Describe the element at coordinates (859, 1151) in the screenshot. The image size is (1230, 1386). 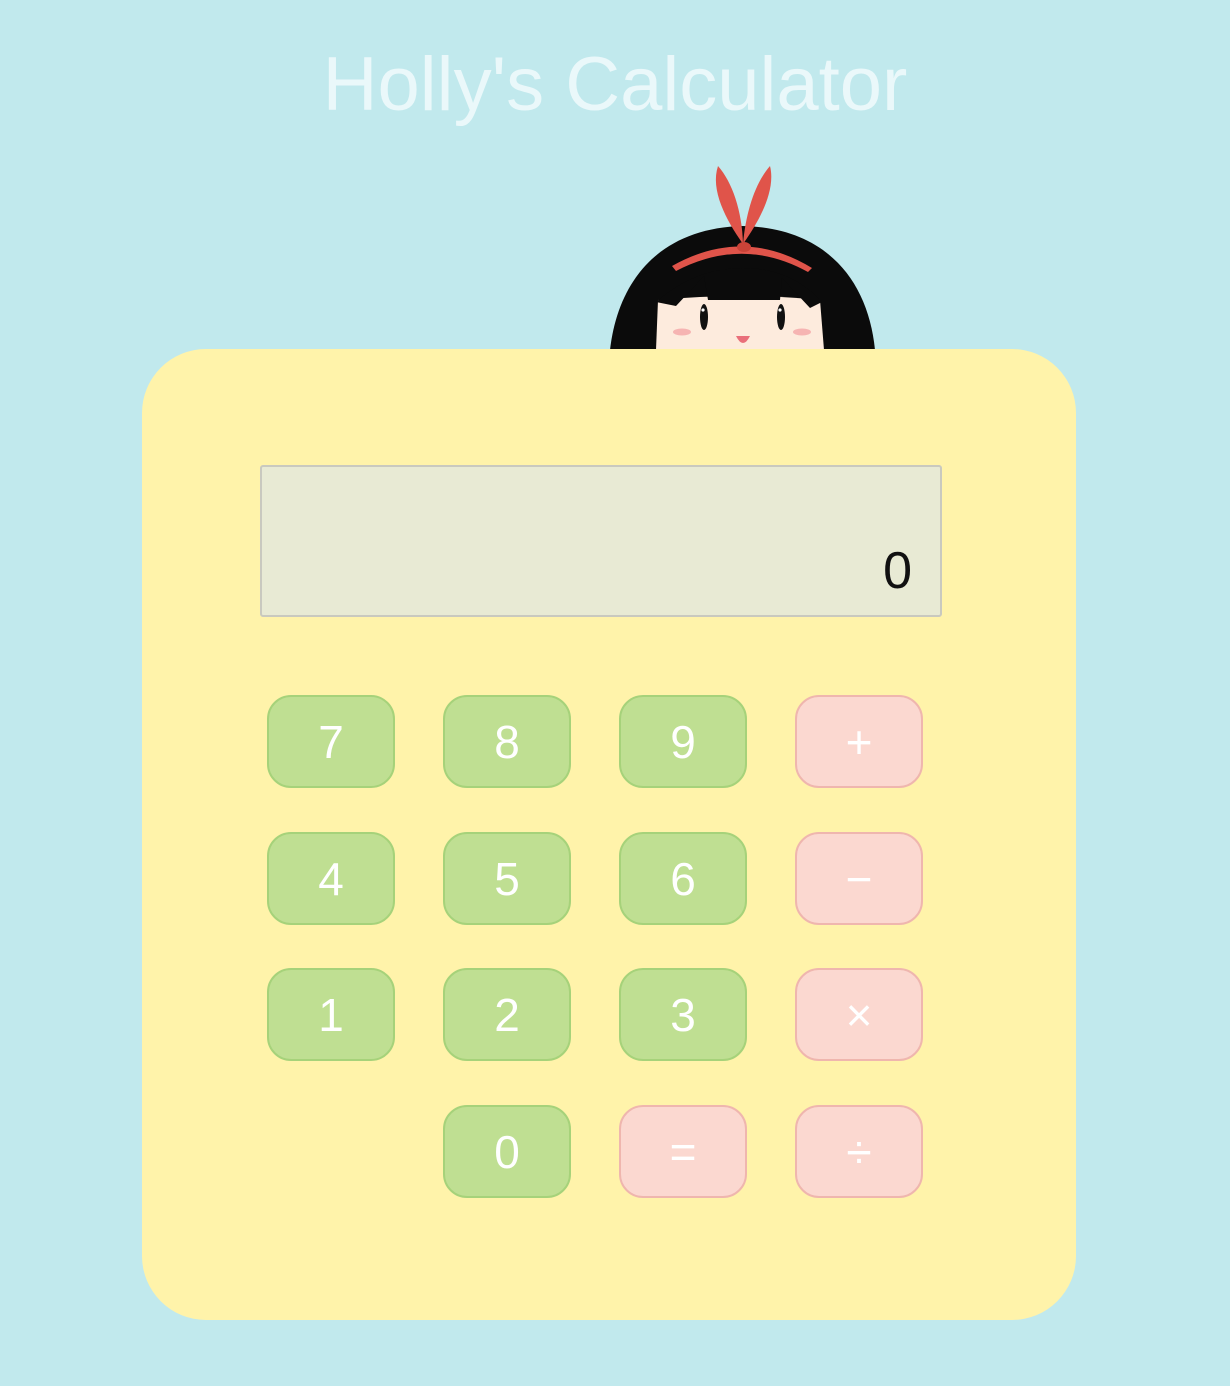
I see `divide-button: ÷` at that location.